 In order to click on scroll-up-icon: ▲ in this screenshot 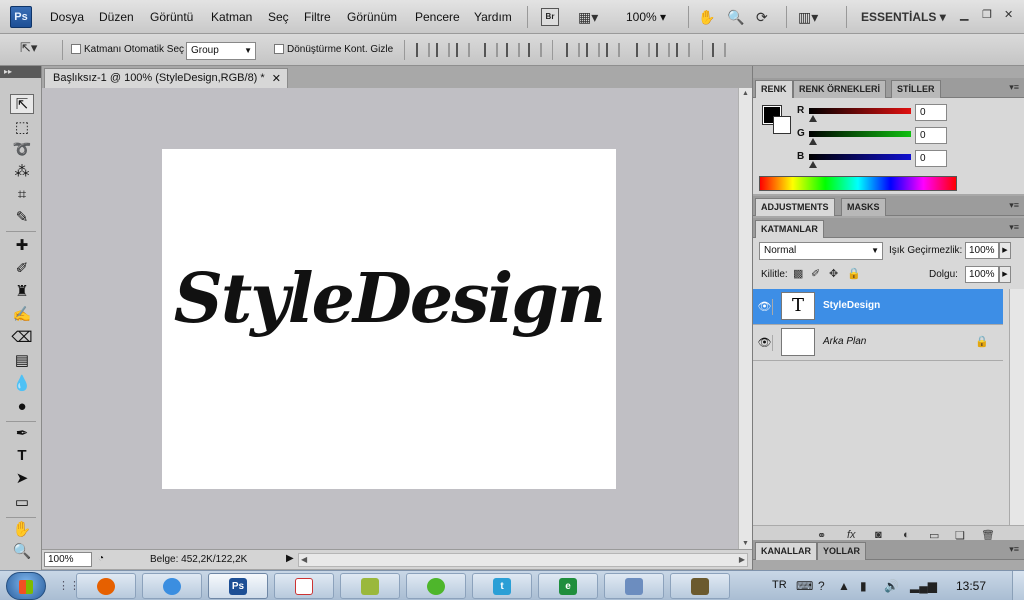, I will do `click(745, 93)`.